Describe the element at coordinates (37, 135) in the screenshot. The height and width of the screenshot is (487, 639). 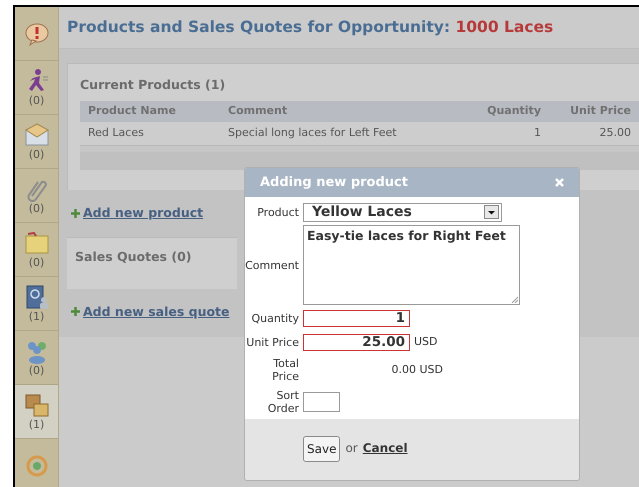
I see `envelope-icon` at that location.